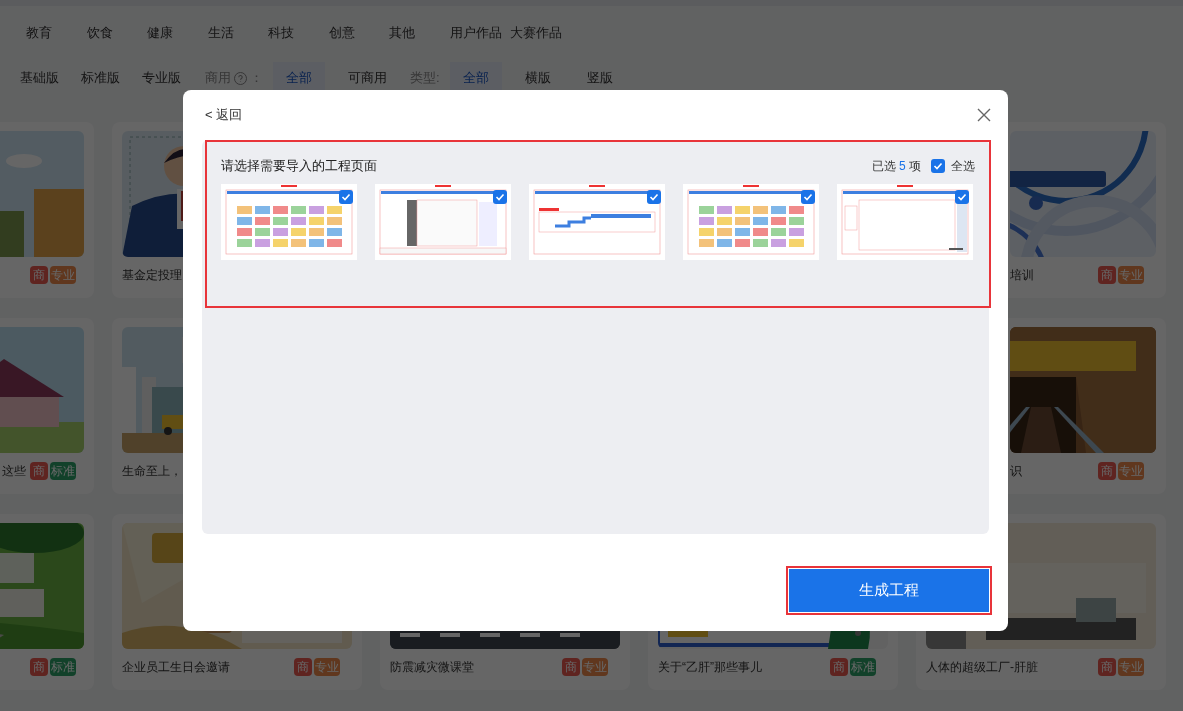 This screenshot has height=711, width=1183. Describe the element at coordinates (176, 667) in the screenshot. I see `card-title: 企业员工生日会邀请` at that location.